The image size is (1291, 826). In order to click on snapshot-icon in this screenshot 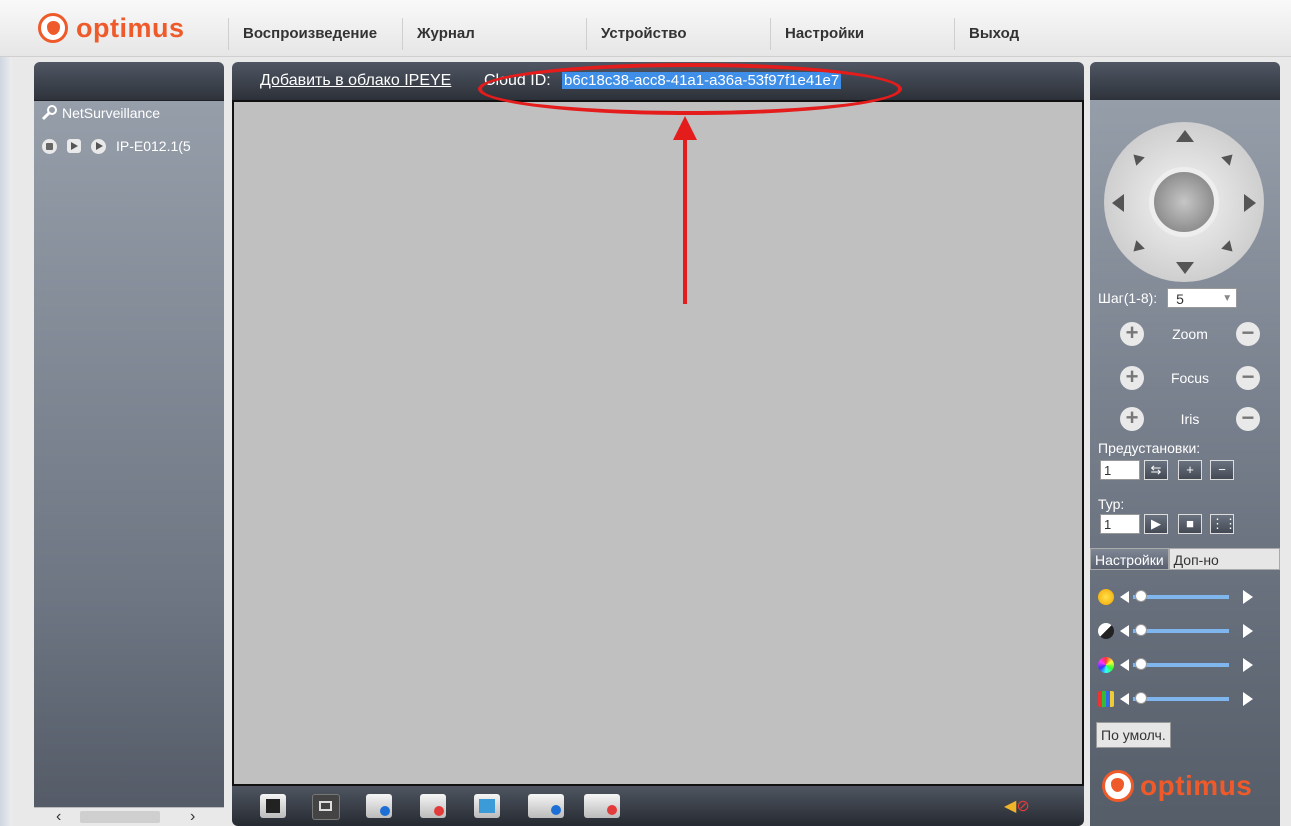, I will do `click(487, 806)`.